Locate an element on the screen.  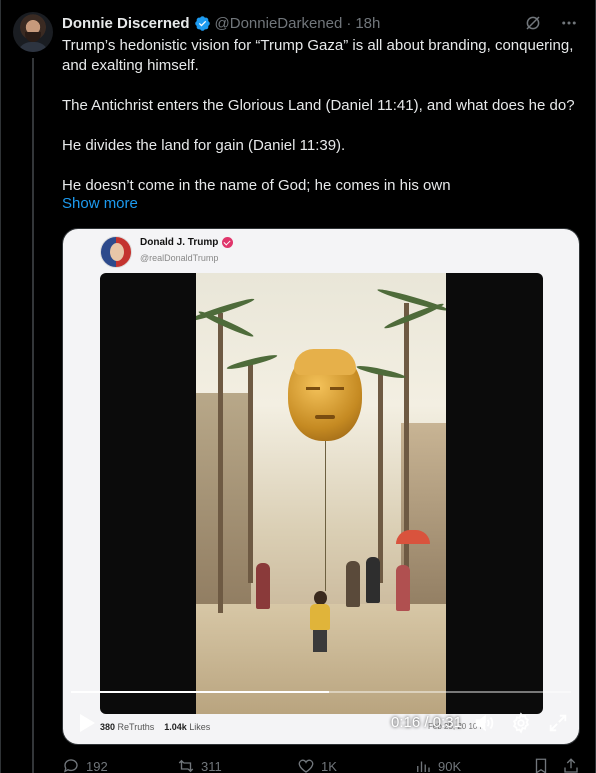
embedded-verified-icon is located at coordinates (228, 242).